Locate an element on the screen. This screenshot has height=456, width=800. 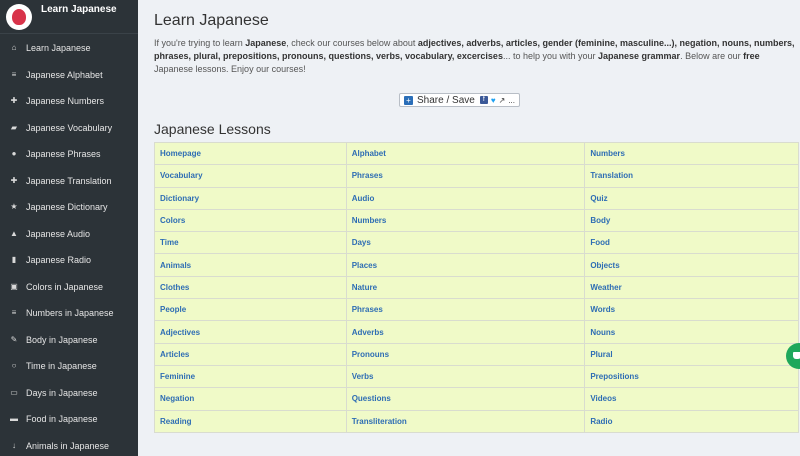
sidebar-item: ▬ Food in Japanese is located at coordinates (69, 419).